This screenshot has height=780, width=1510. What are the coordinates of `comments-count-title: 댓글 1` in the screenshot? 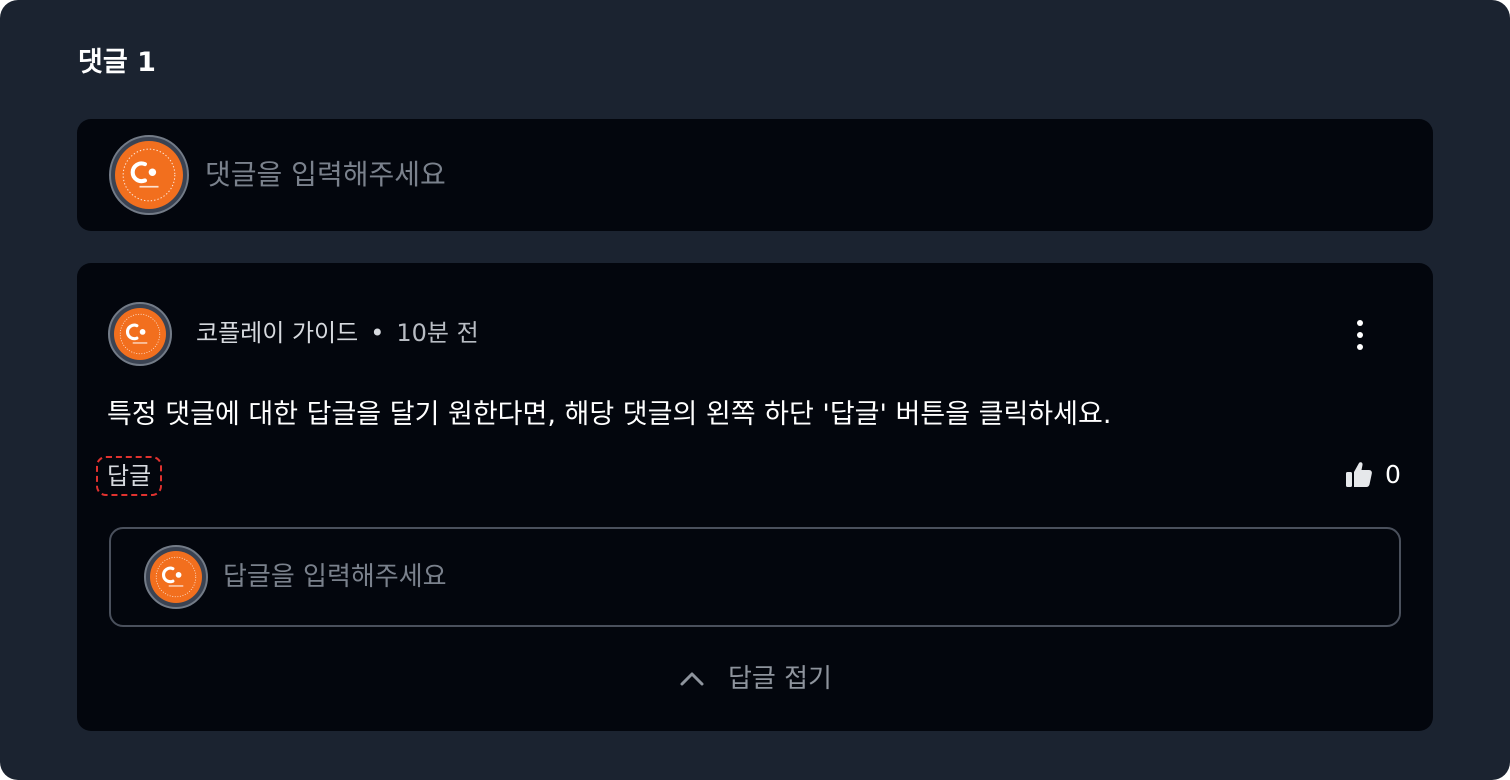 It's located at (117, 62).